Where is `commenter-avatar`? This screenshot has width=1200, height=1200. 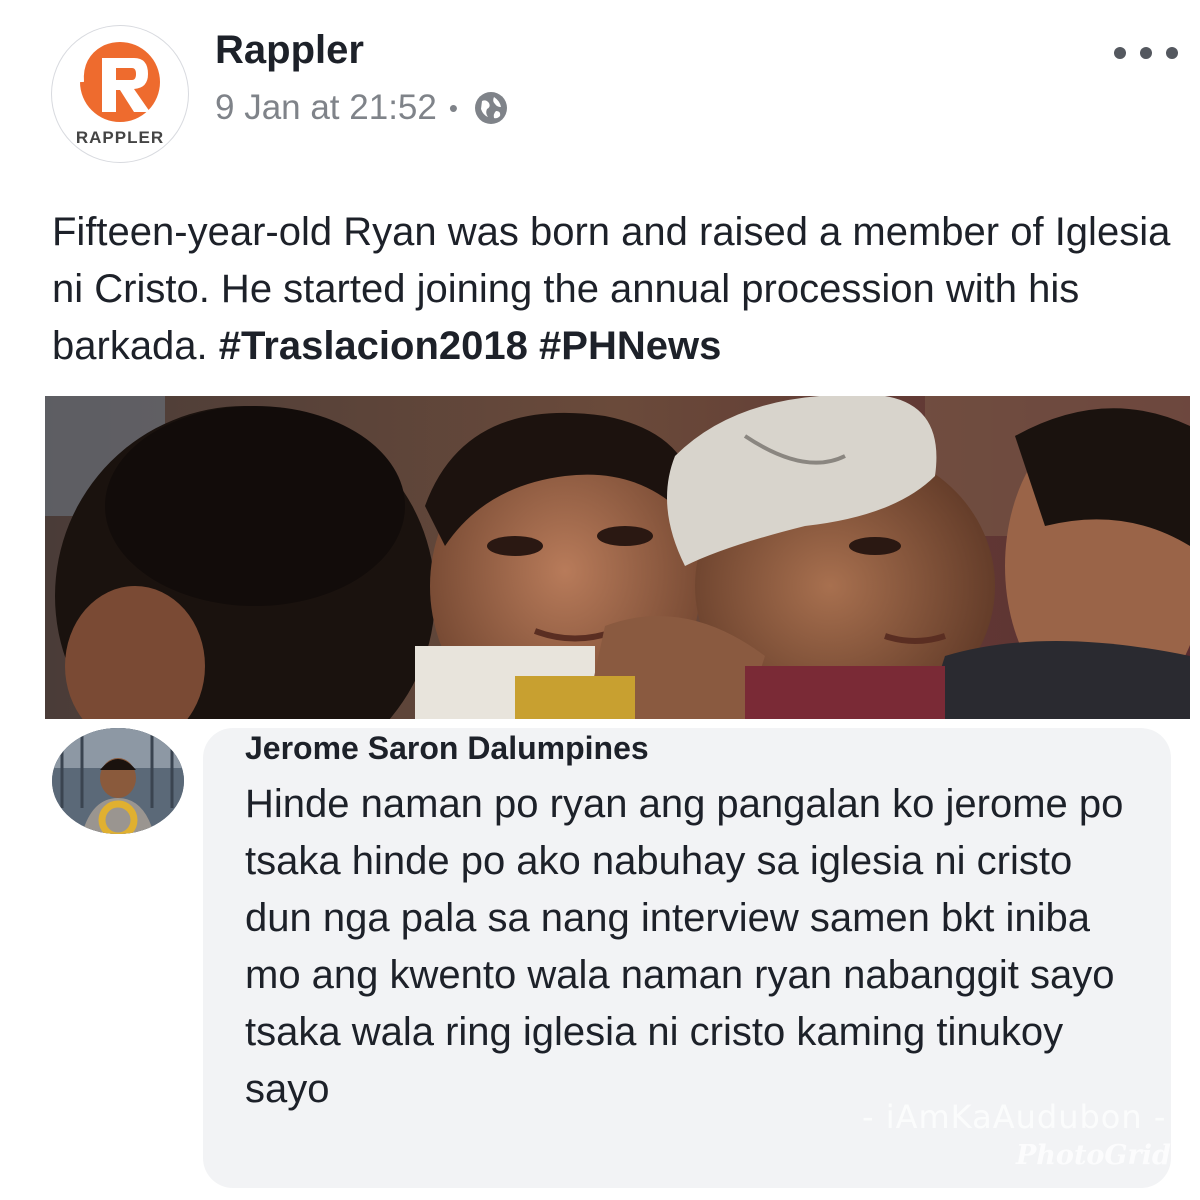 commenter-avatar is located at coordinates (118, 781).